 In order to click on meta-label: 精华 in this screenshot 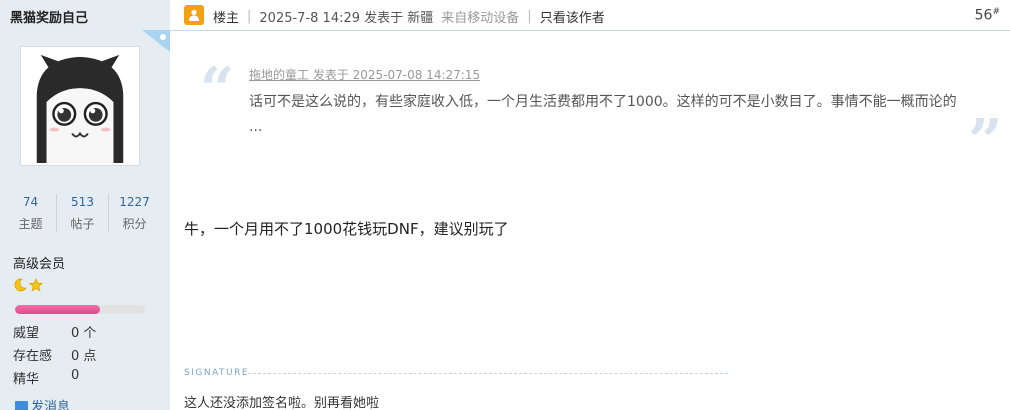, I will do `click(26, 379)`.